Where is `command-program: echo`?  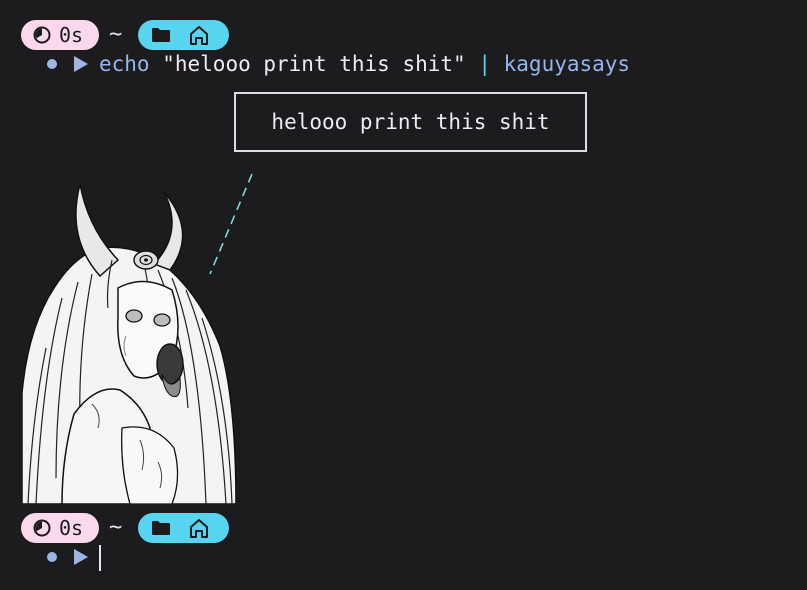
command-program: echo is located at coordinates (124, 64).